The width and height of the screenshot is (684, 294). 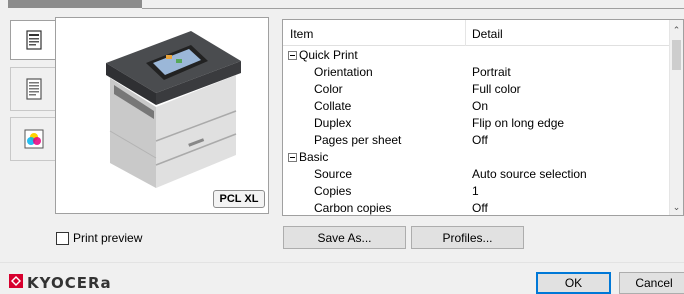 I want to click on document-icon, so click(x=34, y=89).